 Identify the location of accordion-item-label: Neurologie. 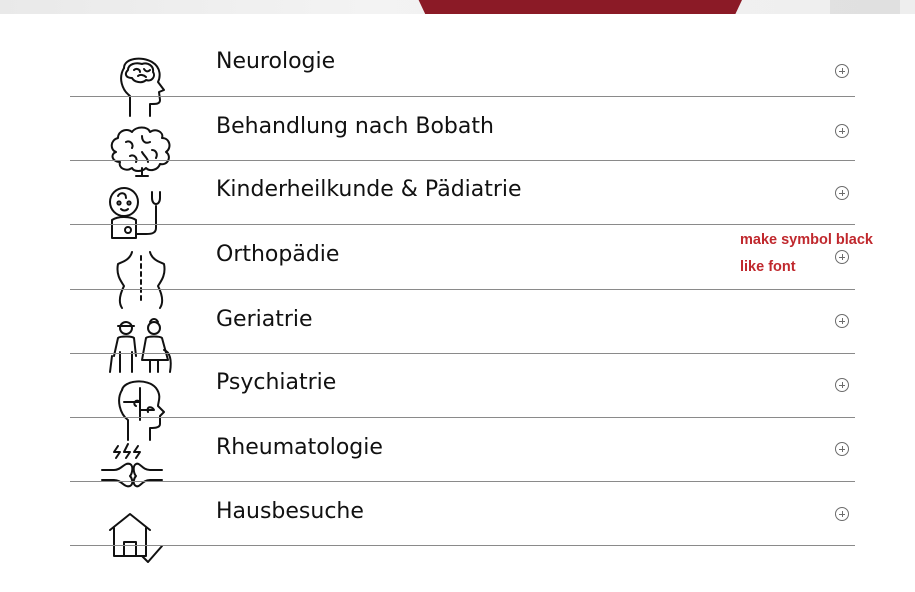
(276, 61).